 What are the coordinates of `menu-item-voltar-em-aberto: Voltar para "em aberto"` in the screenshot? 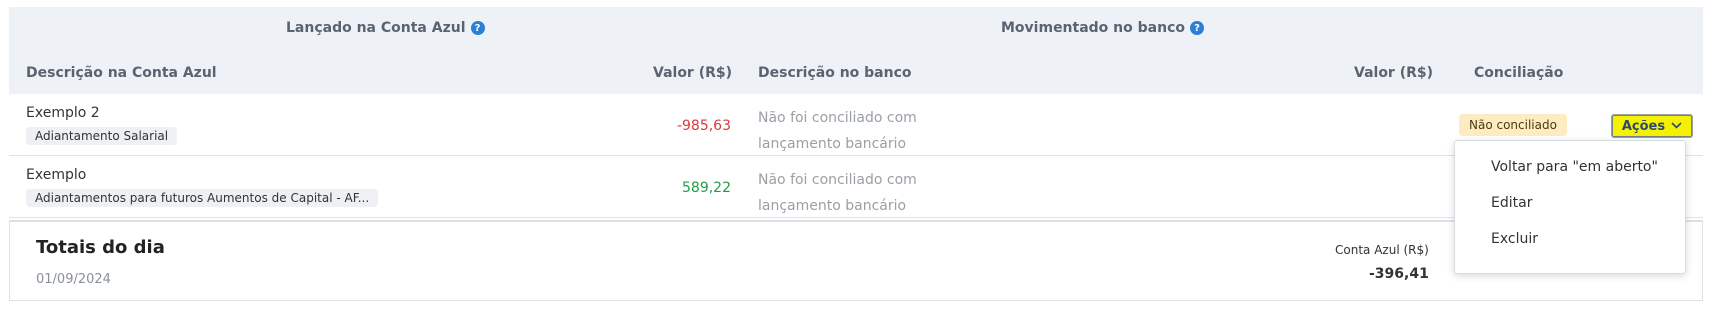 It's located at (1574, 167).